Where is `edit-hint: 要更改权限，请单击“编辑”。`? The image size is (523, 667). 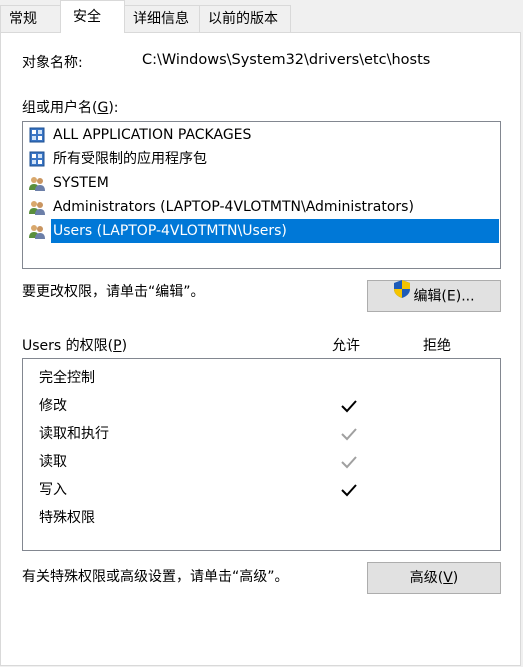 edit-hint: 要更改权限，请单击“编辑”。 is located at coordinates (113, 292).